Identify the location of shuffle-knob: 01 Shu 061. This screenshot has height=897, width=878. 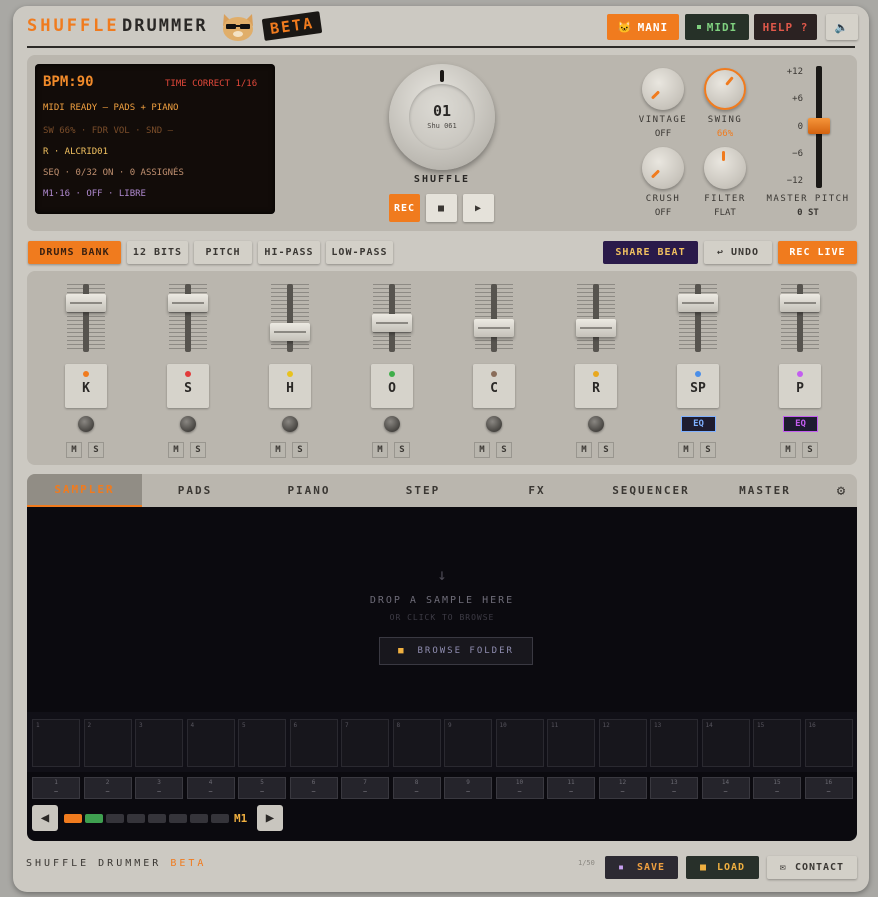
(442, 117).